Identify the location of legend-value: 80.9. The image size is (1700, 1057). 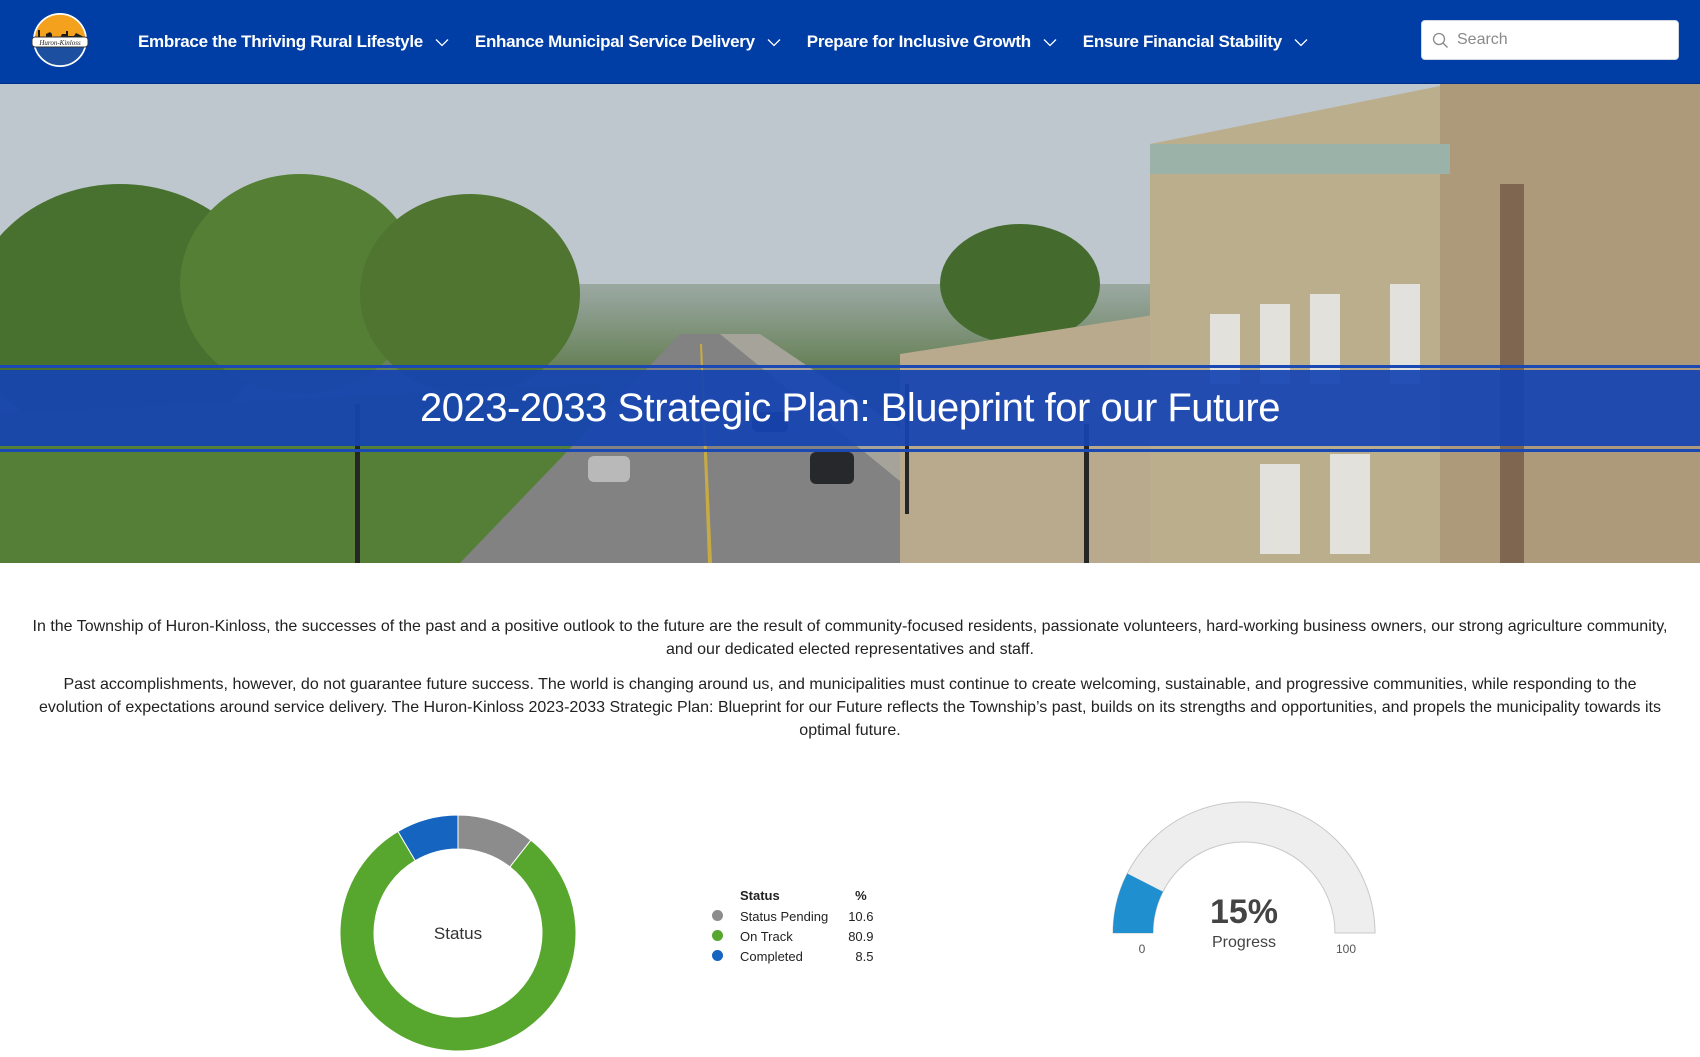
(861, 936).